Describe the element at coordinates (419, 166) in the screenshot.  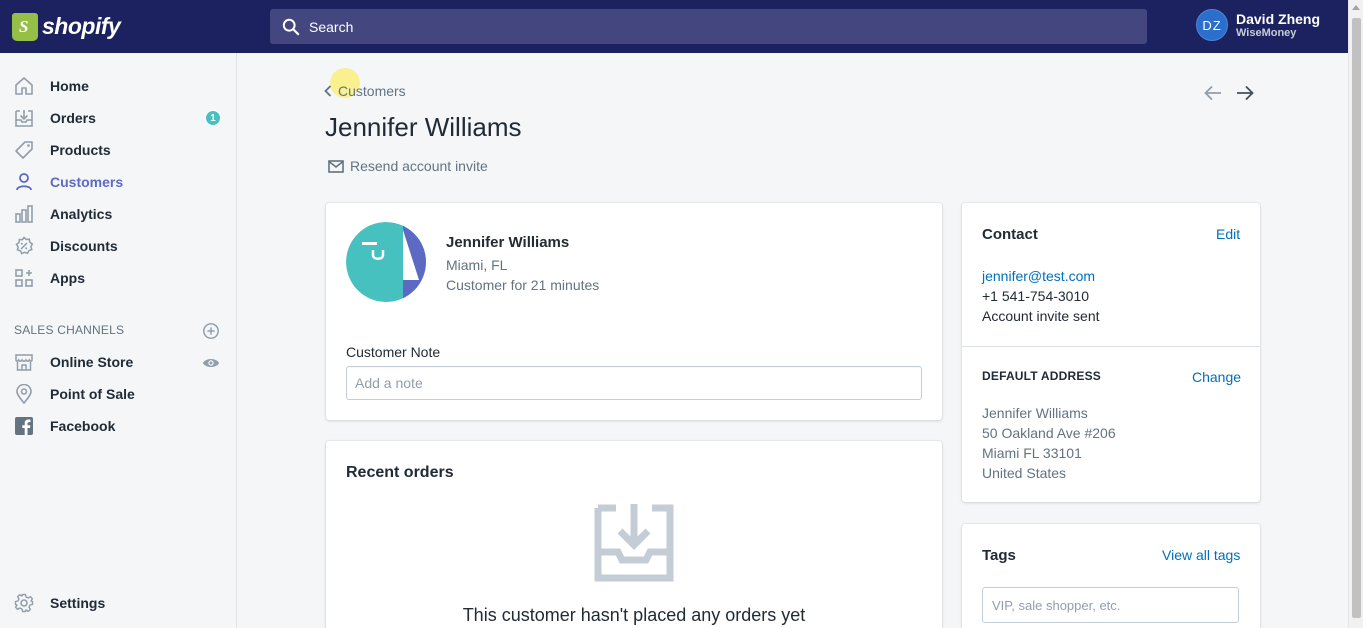
I see `resend-invite-label: Resend account invite` at that location.